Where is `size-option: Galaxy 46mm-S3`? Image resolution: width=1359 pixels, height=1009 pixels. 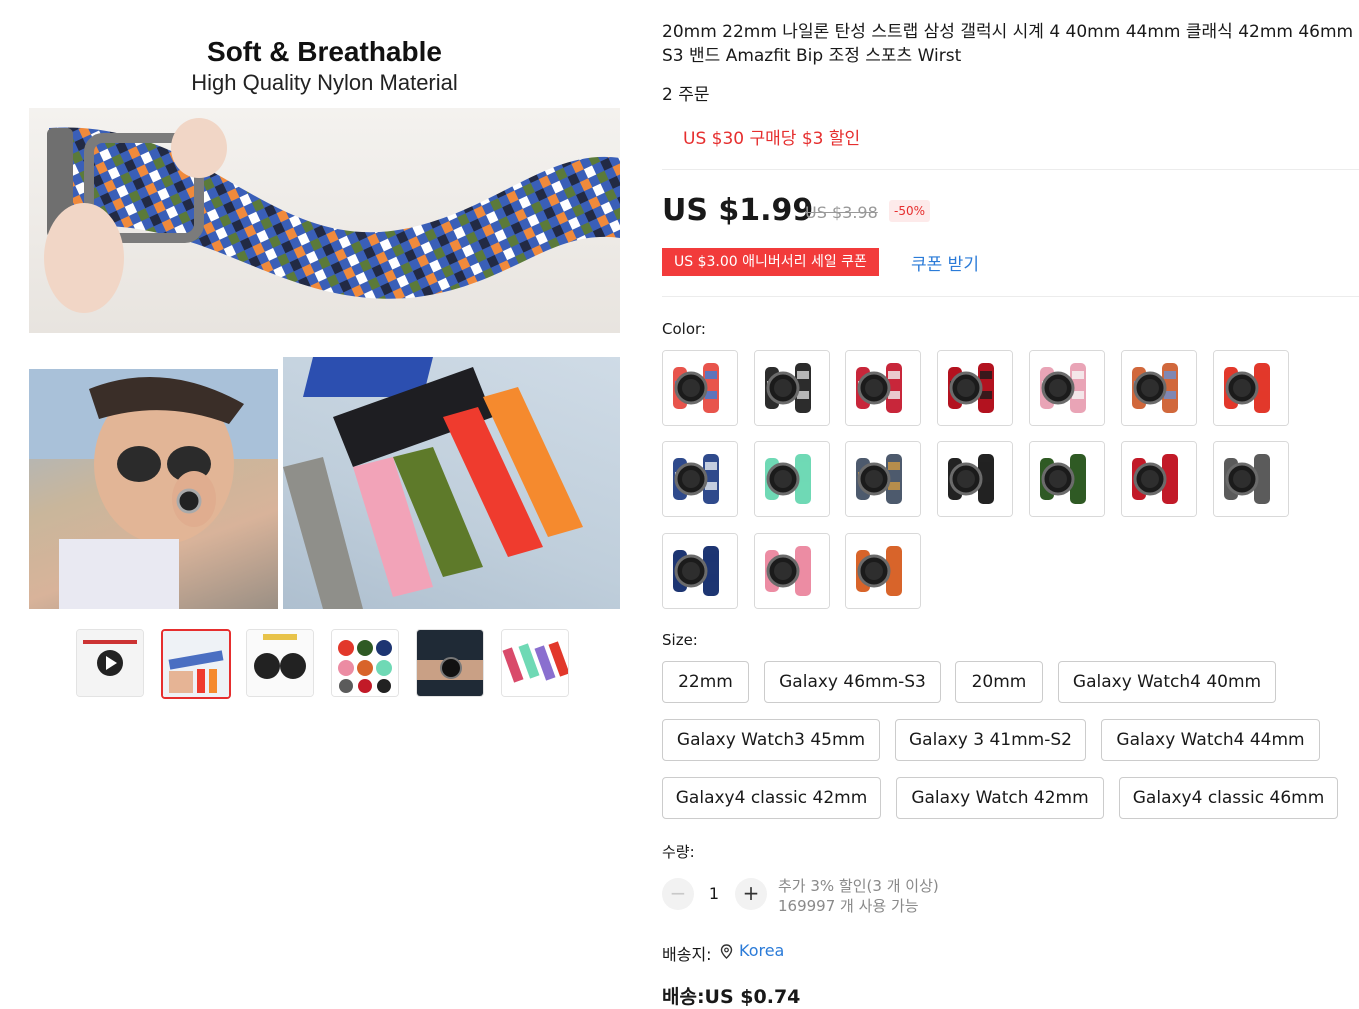 size-option: Galaxy 46mm-S3 is located at coordinates (852, 682).